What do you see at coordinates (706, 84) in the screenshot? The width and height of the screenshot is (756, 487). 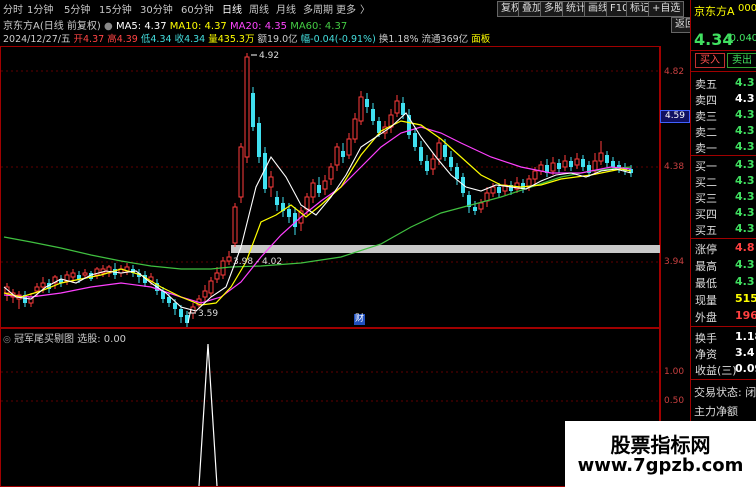 I see `ask-label: 卖五` at bounding box center [706, 84].